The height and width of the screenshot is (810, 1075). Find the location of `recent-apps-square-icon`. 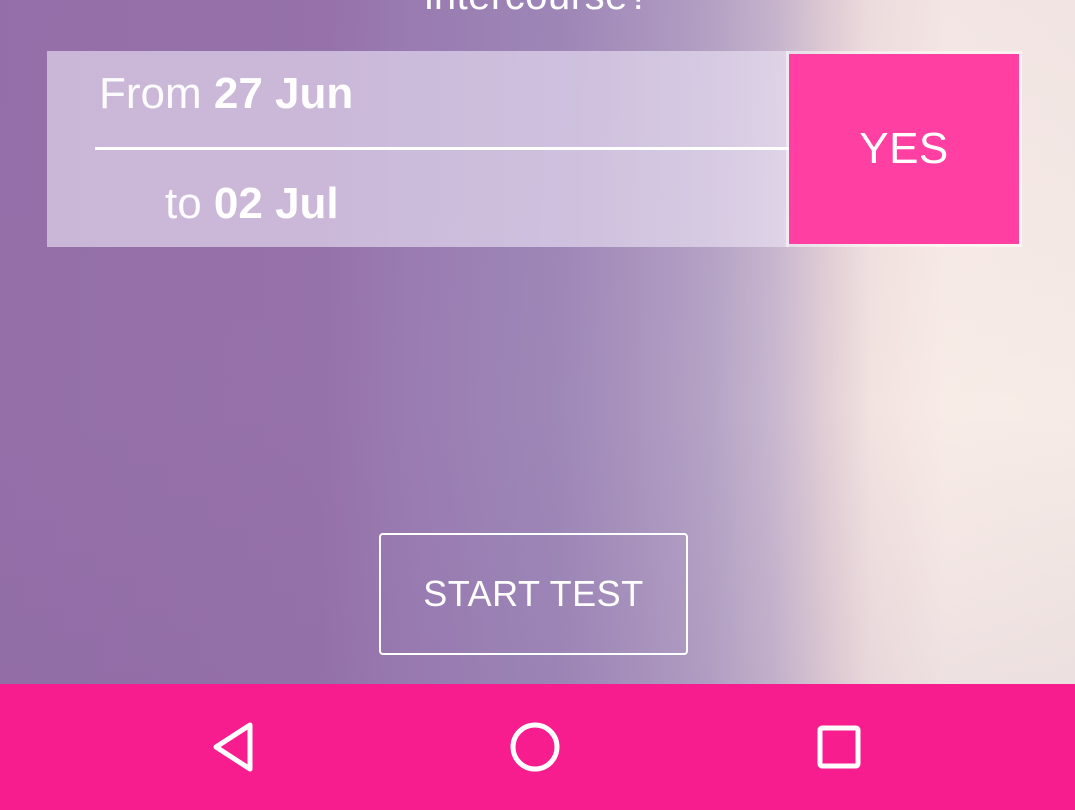

recent-apps-square-icon is located at coordinates (839, 747).